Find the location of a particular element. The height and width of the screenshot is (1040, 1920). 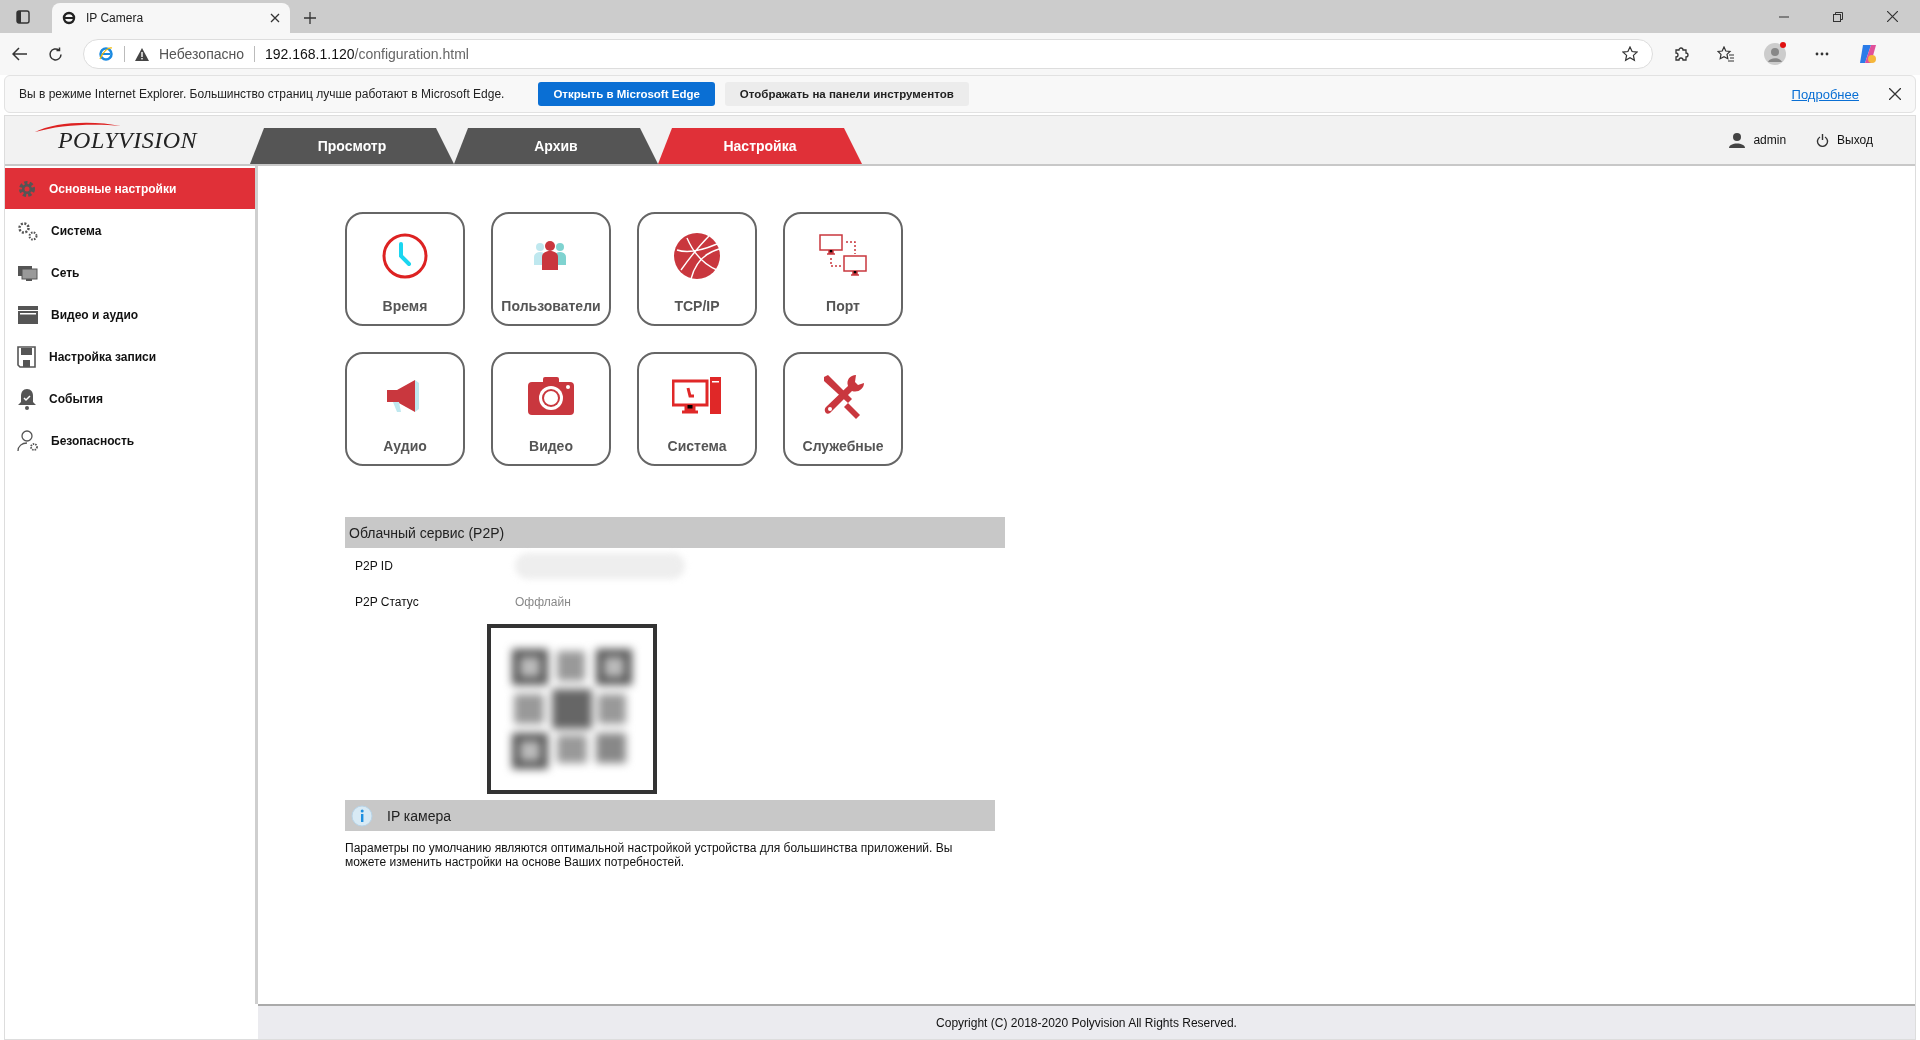

nav-tab: Настройка is located at coordinates (760, 146).